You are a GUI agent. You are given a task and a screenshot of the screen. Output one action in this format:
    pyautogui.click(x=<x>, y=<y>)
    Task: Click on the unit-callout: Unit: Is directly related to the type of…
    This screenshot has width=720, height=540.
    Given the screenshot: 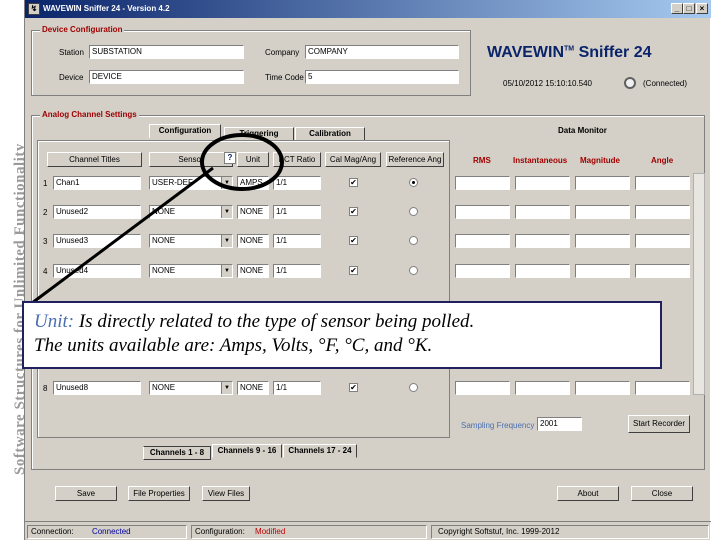 What is the action you would take?
    pyautogui.click(x=342, y=335)
    